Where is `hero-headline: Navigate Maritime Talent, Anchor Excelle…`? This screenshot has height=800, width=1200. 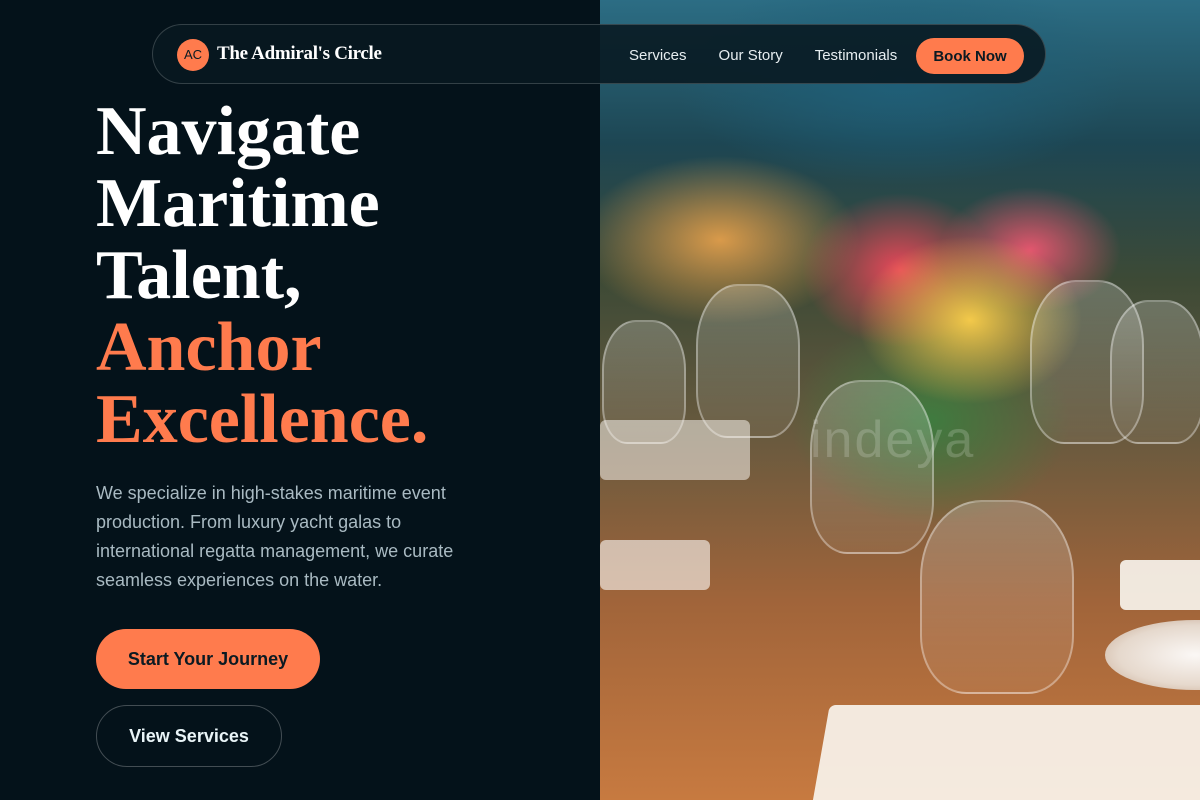
hero-headline: Navigate Maritime Talent, Anchor Excelle… is located at coordinates (262, 276).